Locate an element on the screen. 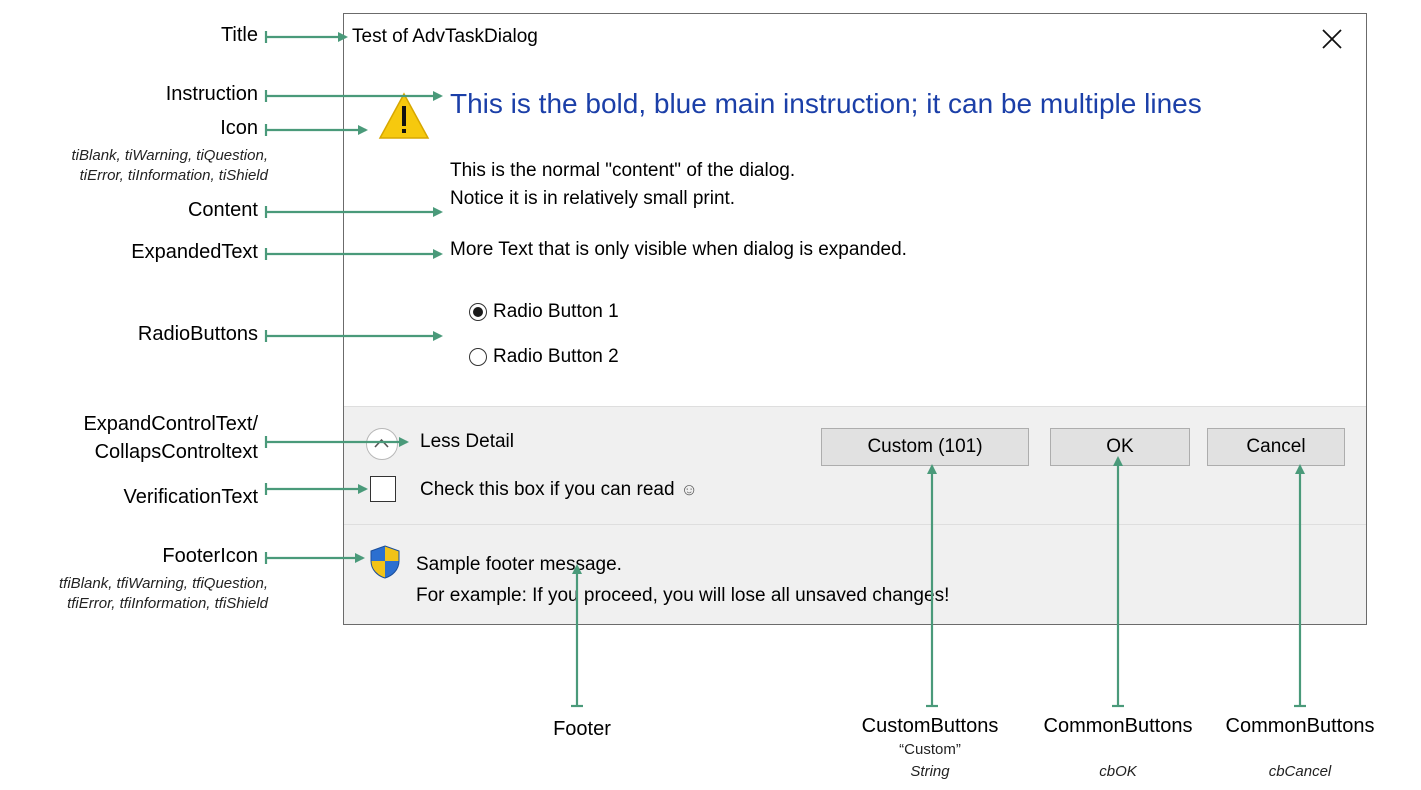 The width and height of the screenshot is (1421, 790). arrow-instruction is located at coordinates (353, 96).